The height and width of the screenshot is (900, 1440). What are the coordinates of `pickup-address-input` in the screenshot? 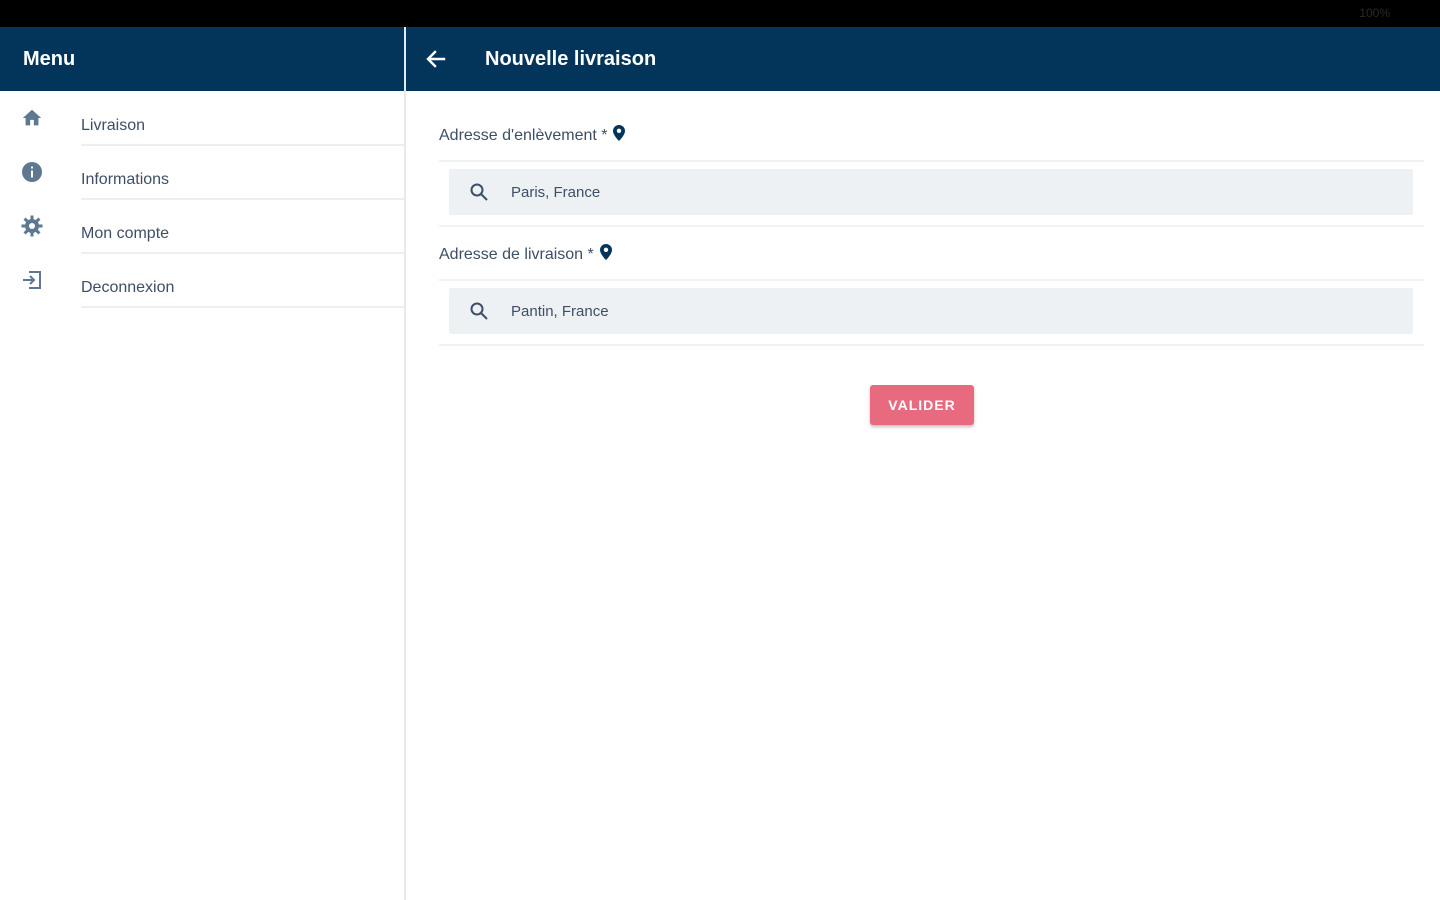 It's located at (951, 192).